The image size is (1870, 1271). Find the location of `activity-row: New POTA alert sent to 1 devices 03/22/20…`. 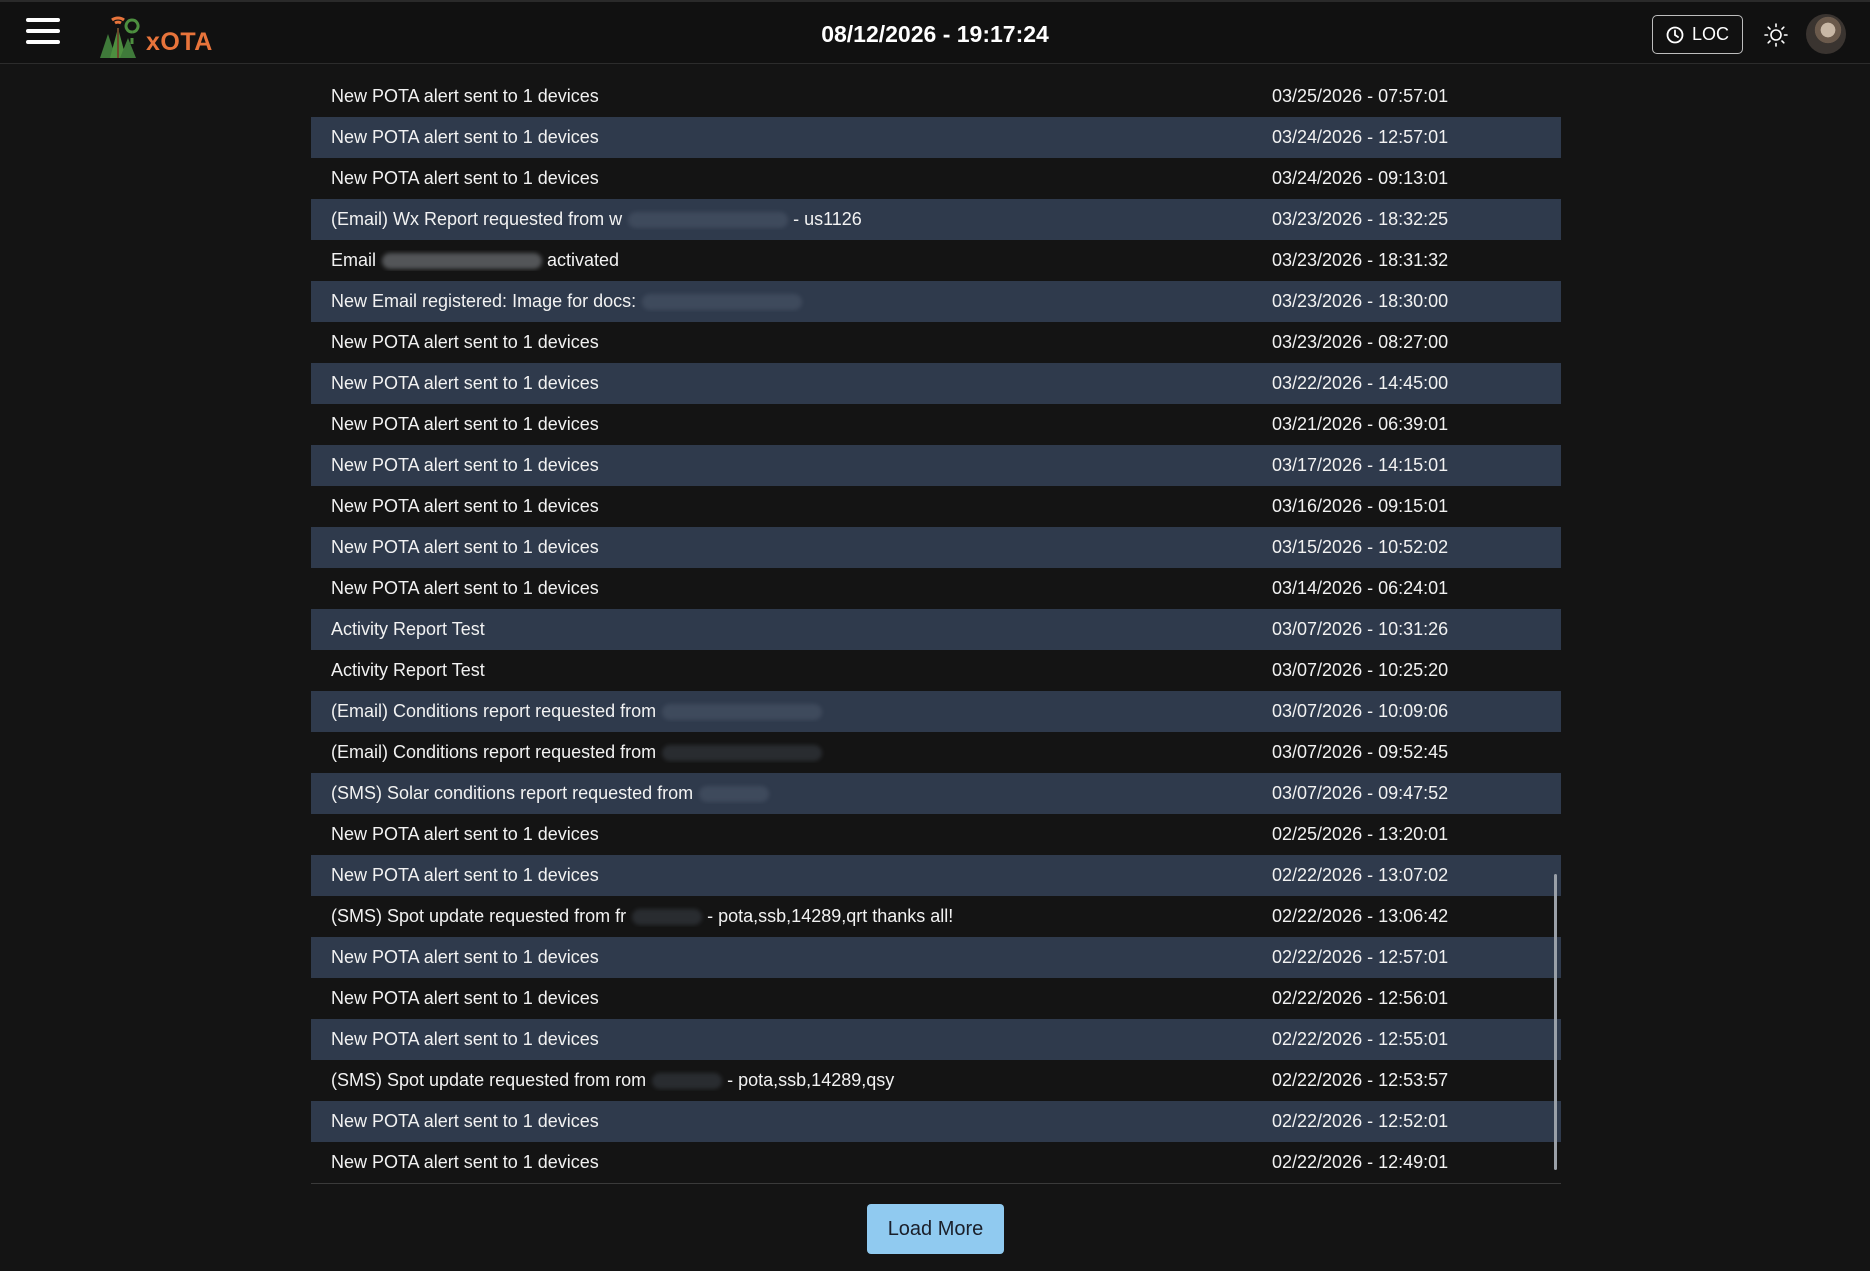

activity-row: New POTA alert sent to 1 devices 03/22/20… is located at coordinates (936, 383).